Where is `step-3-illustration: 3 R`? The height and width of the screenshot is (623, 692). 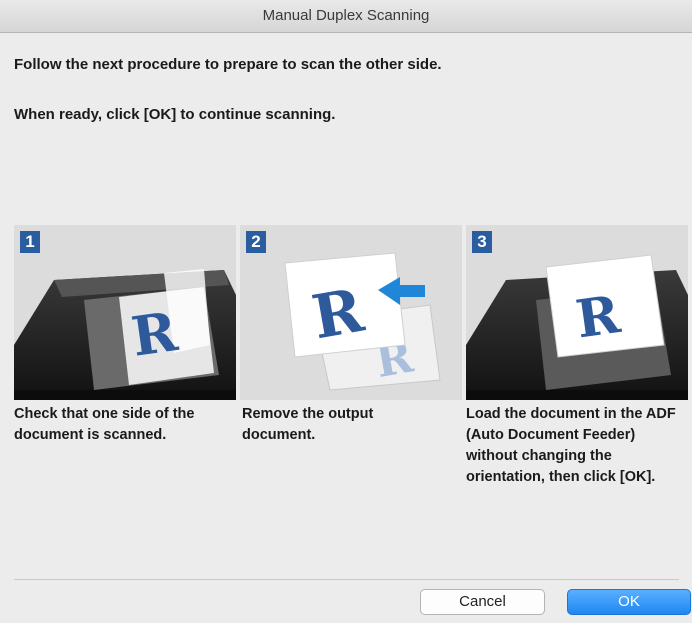 step-3-illustration: 3 R is located at coordinates (577, 312).